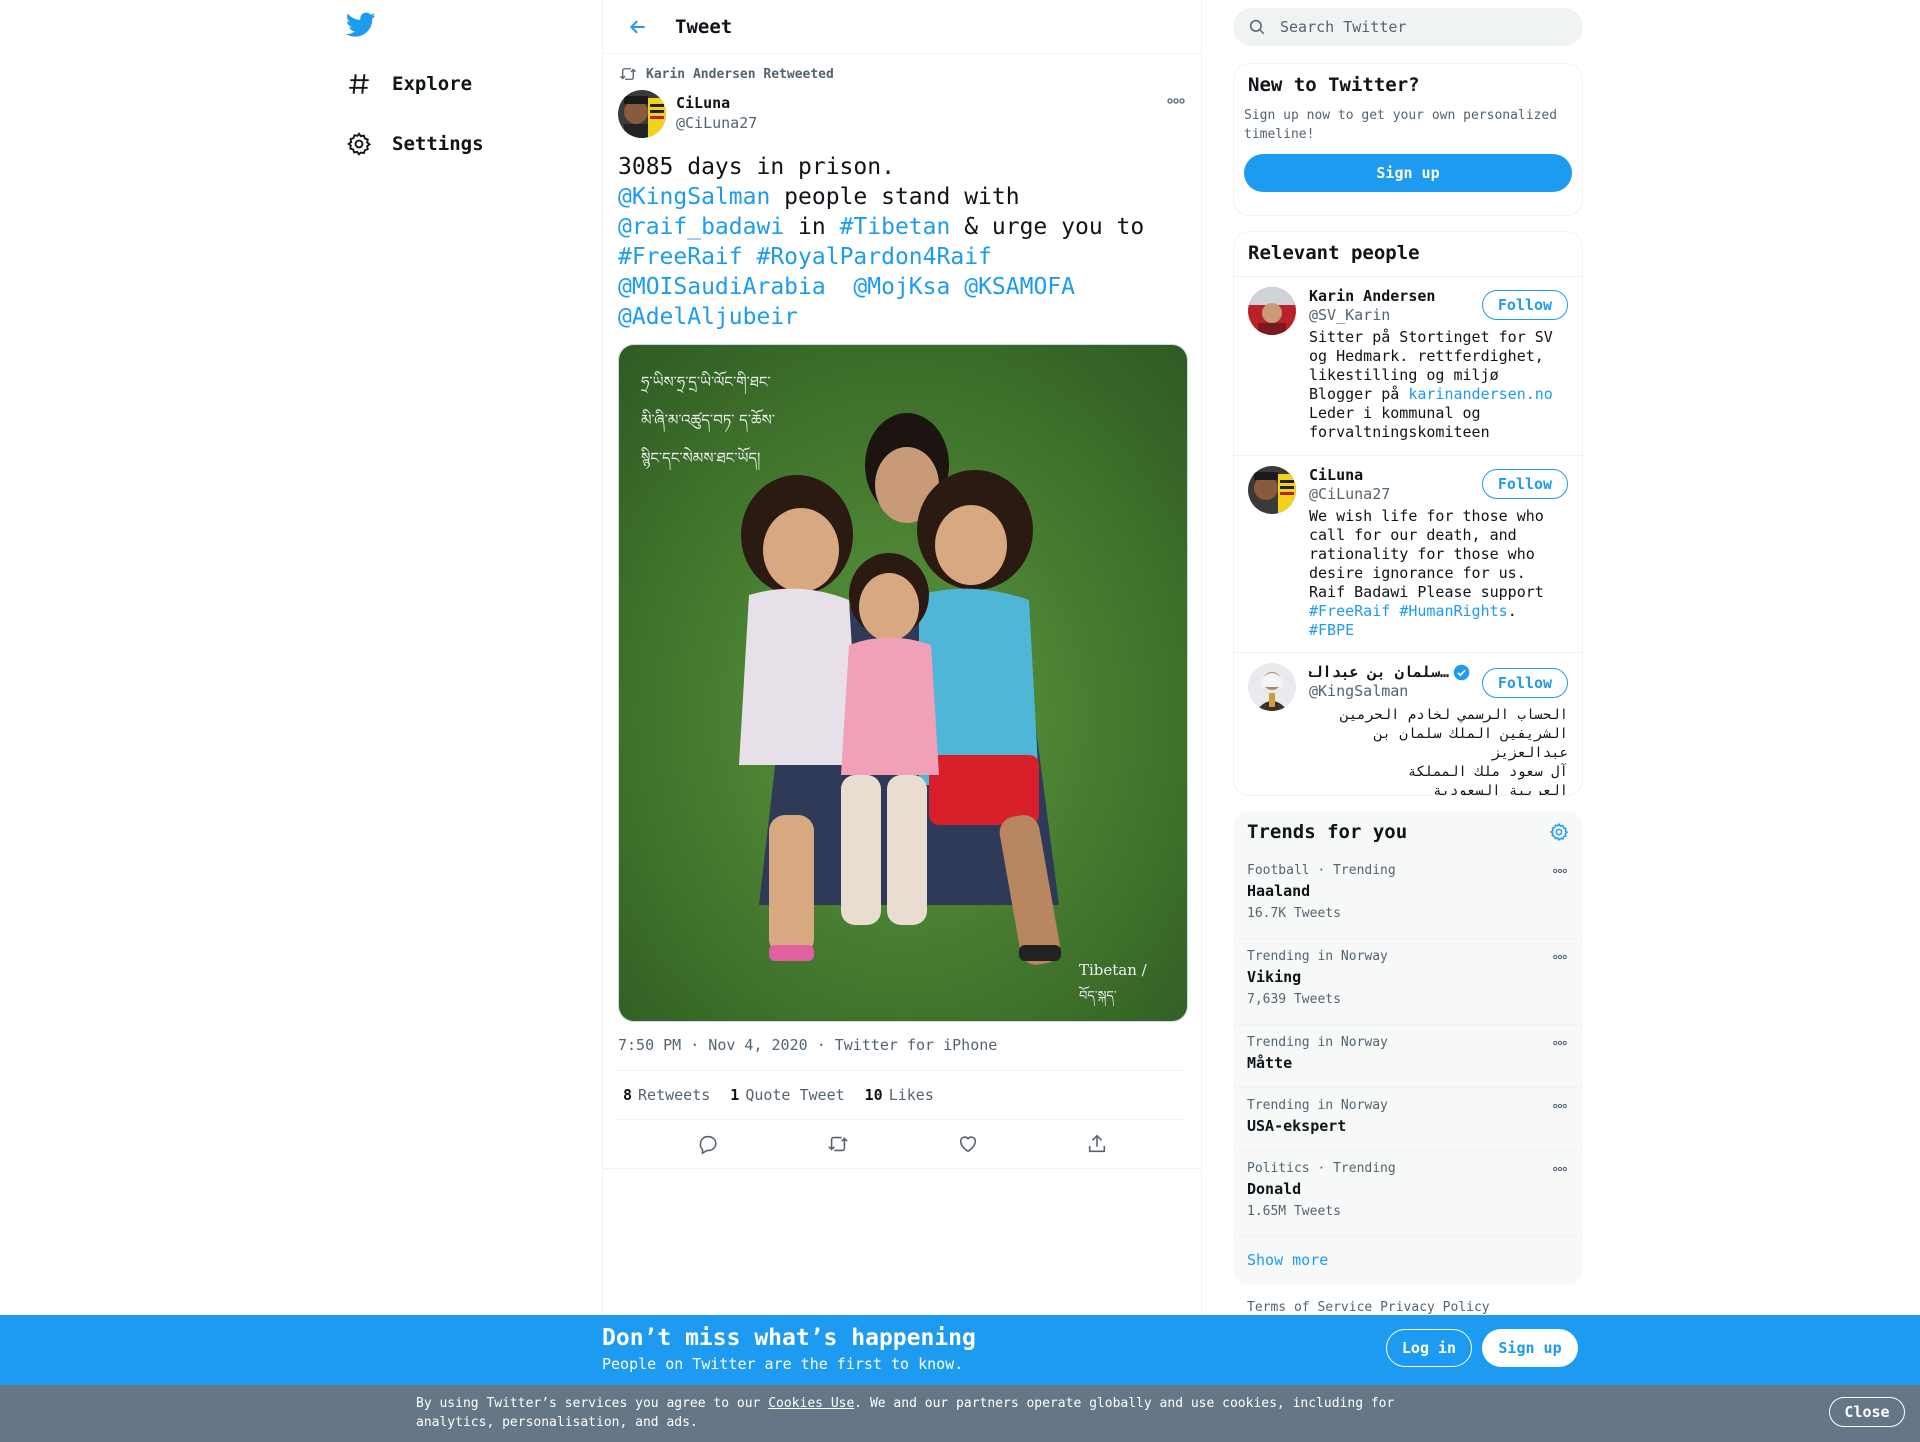 Image resolution: width=1920 pixels, height=1442 pixels. I want to click on show-more-link: Show more, so click(1408, 1260).